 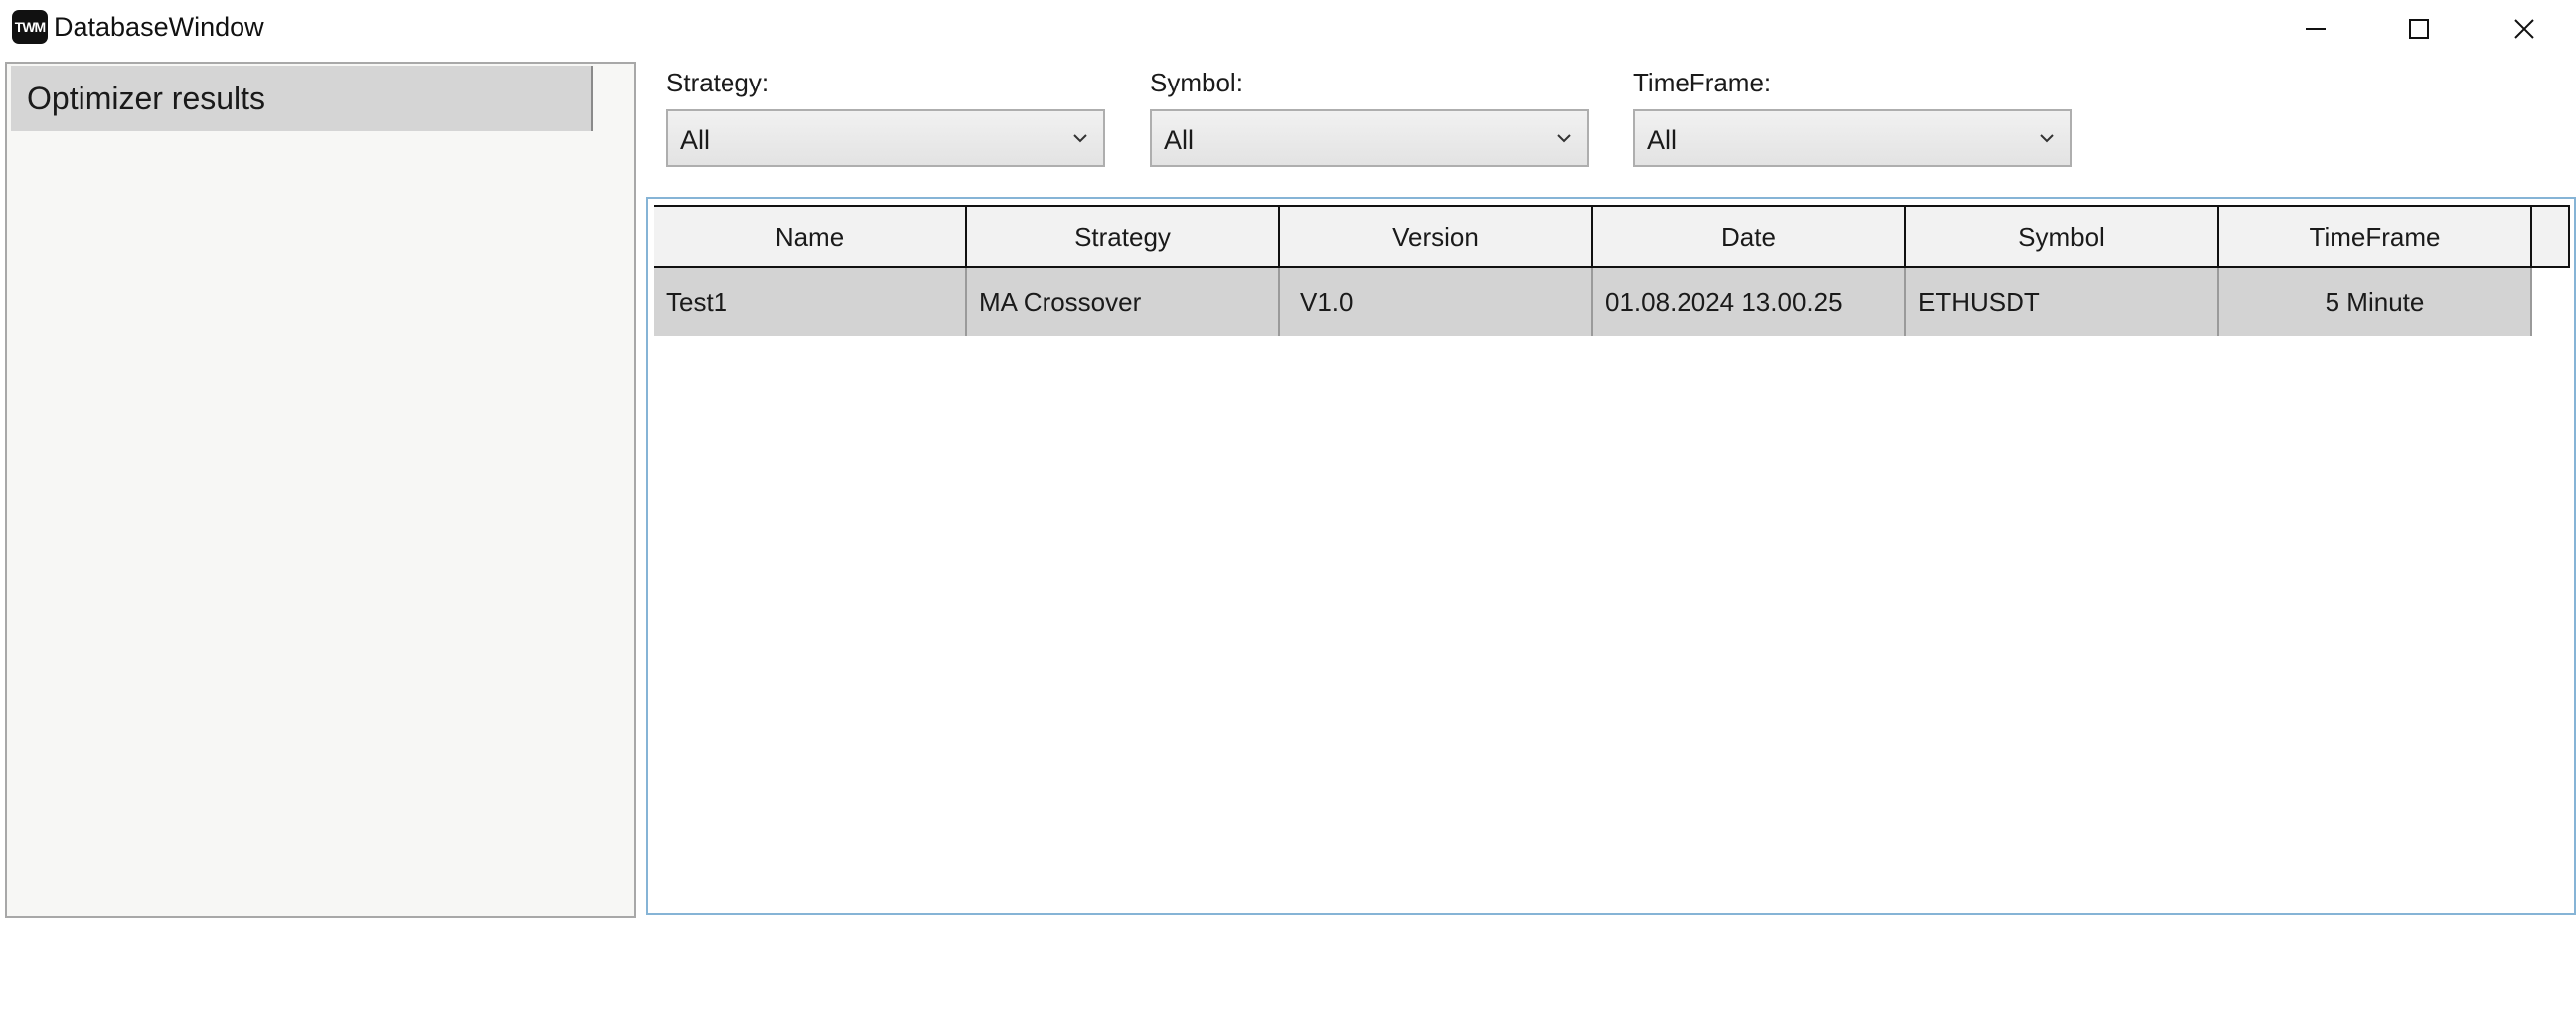 I want to click on cell-date: 01.08.2024 13.00.25, so click(x=1749, y=302).